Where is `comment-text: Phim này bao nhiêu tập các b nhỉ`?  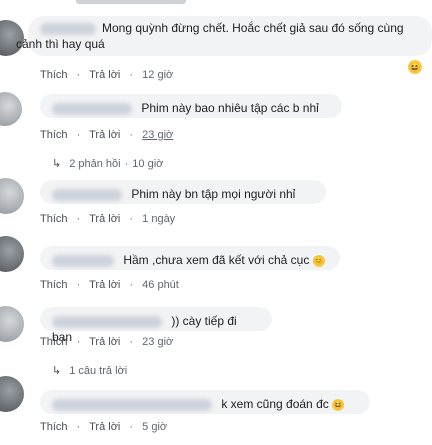
comment-text: Phim này bao nhiêu tập các b nhỉ is located at coordinates (230, 108).